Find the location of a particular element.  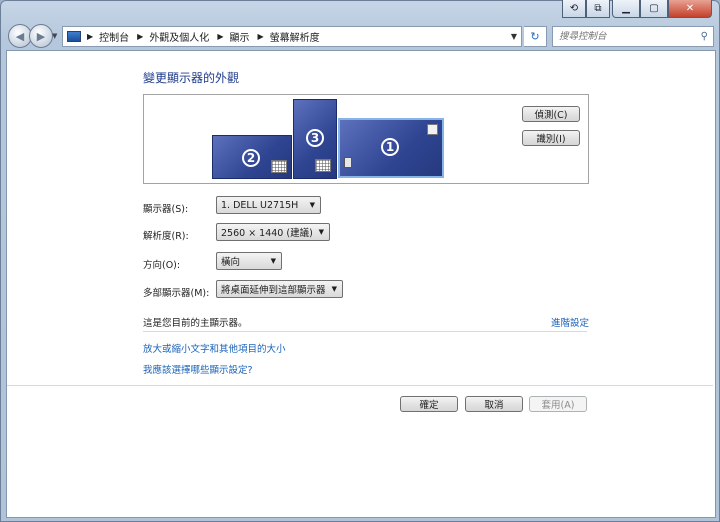

breadcrumb-item-resolution: 螢幕解析度 is located at coordinates (295, 36).